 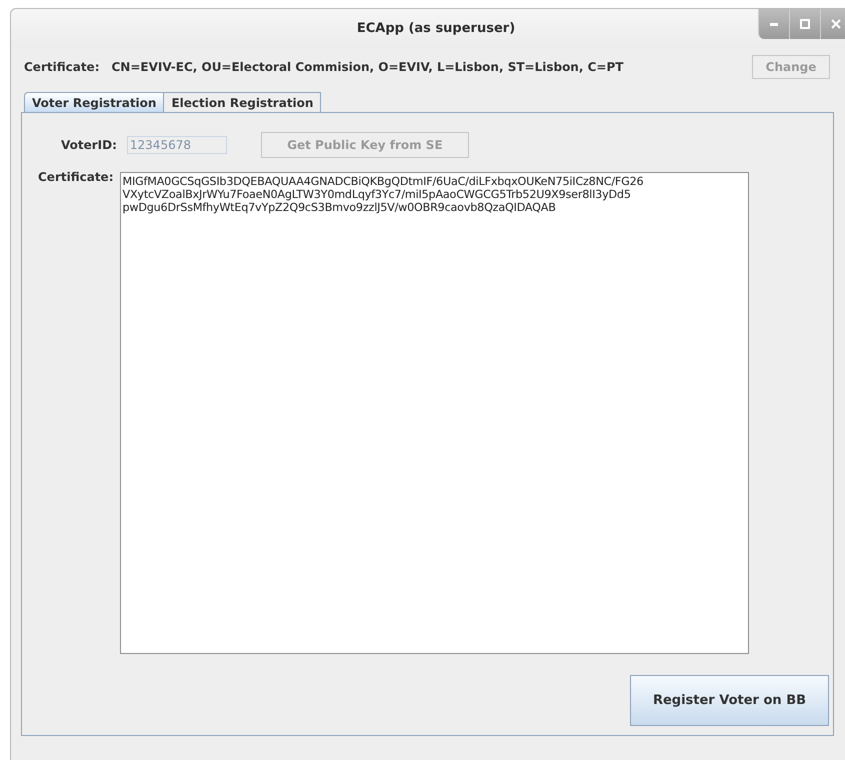 I want to click on minimize-button, so click(x=773, y=24).